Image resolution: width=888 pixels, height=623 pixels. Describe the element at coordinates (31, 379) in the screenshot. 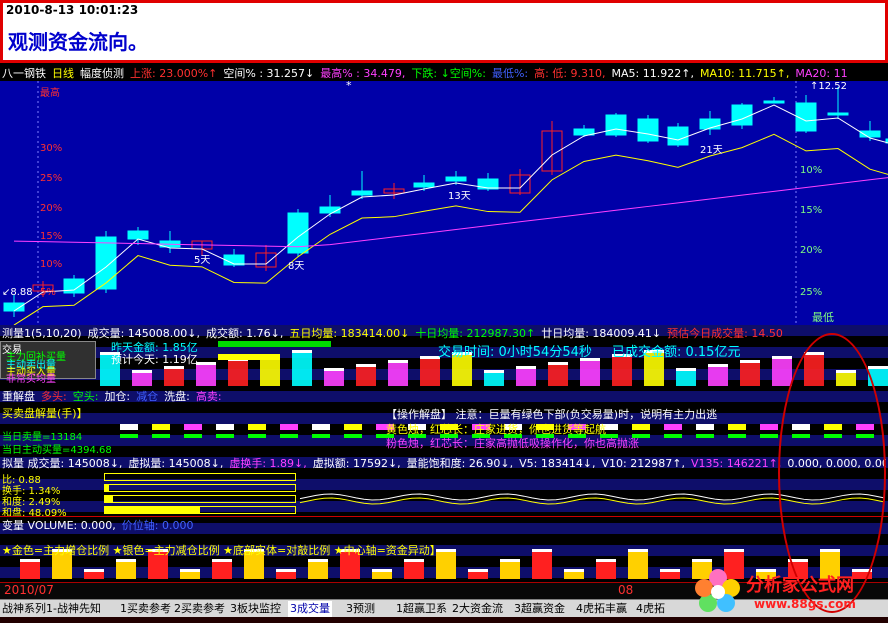

I see `legend-avg: 非常买均量` at that location.